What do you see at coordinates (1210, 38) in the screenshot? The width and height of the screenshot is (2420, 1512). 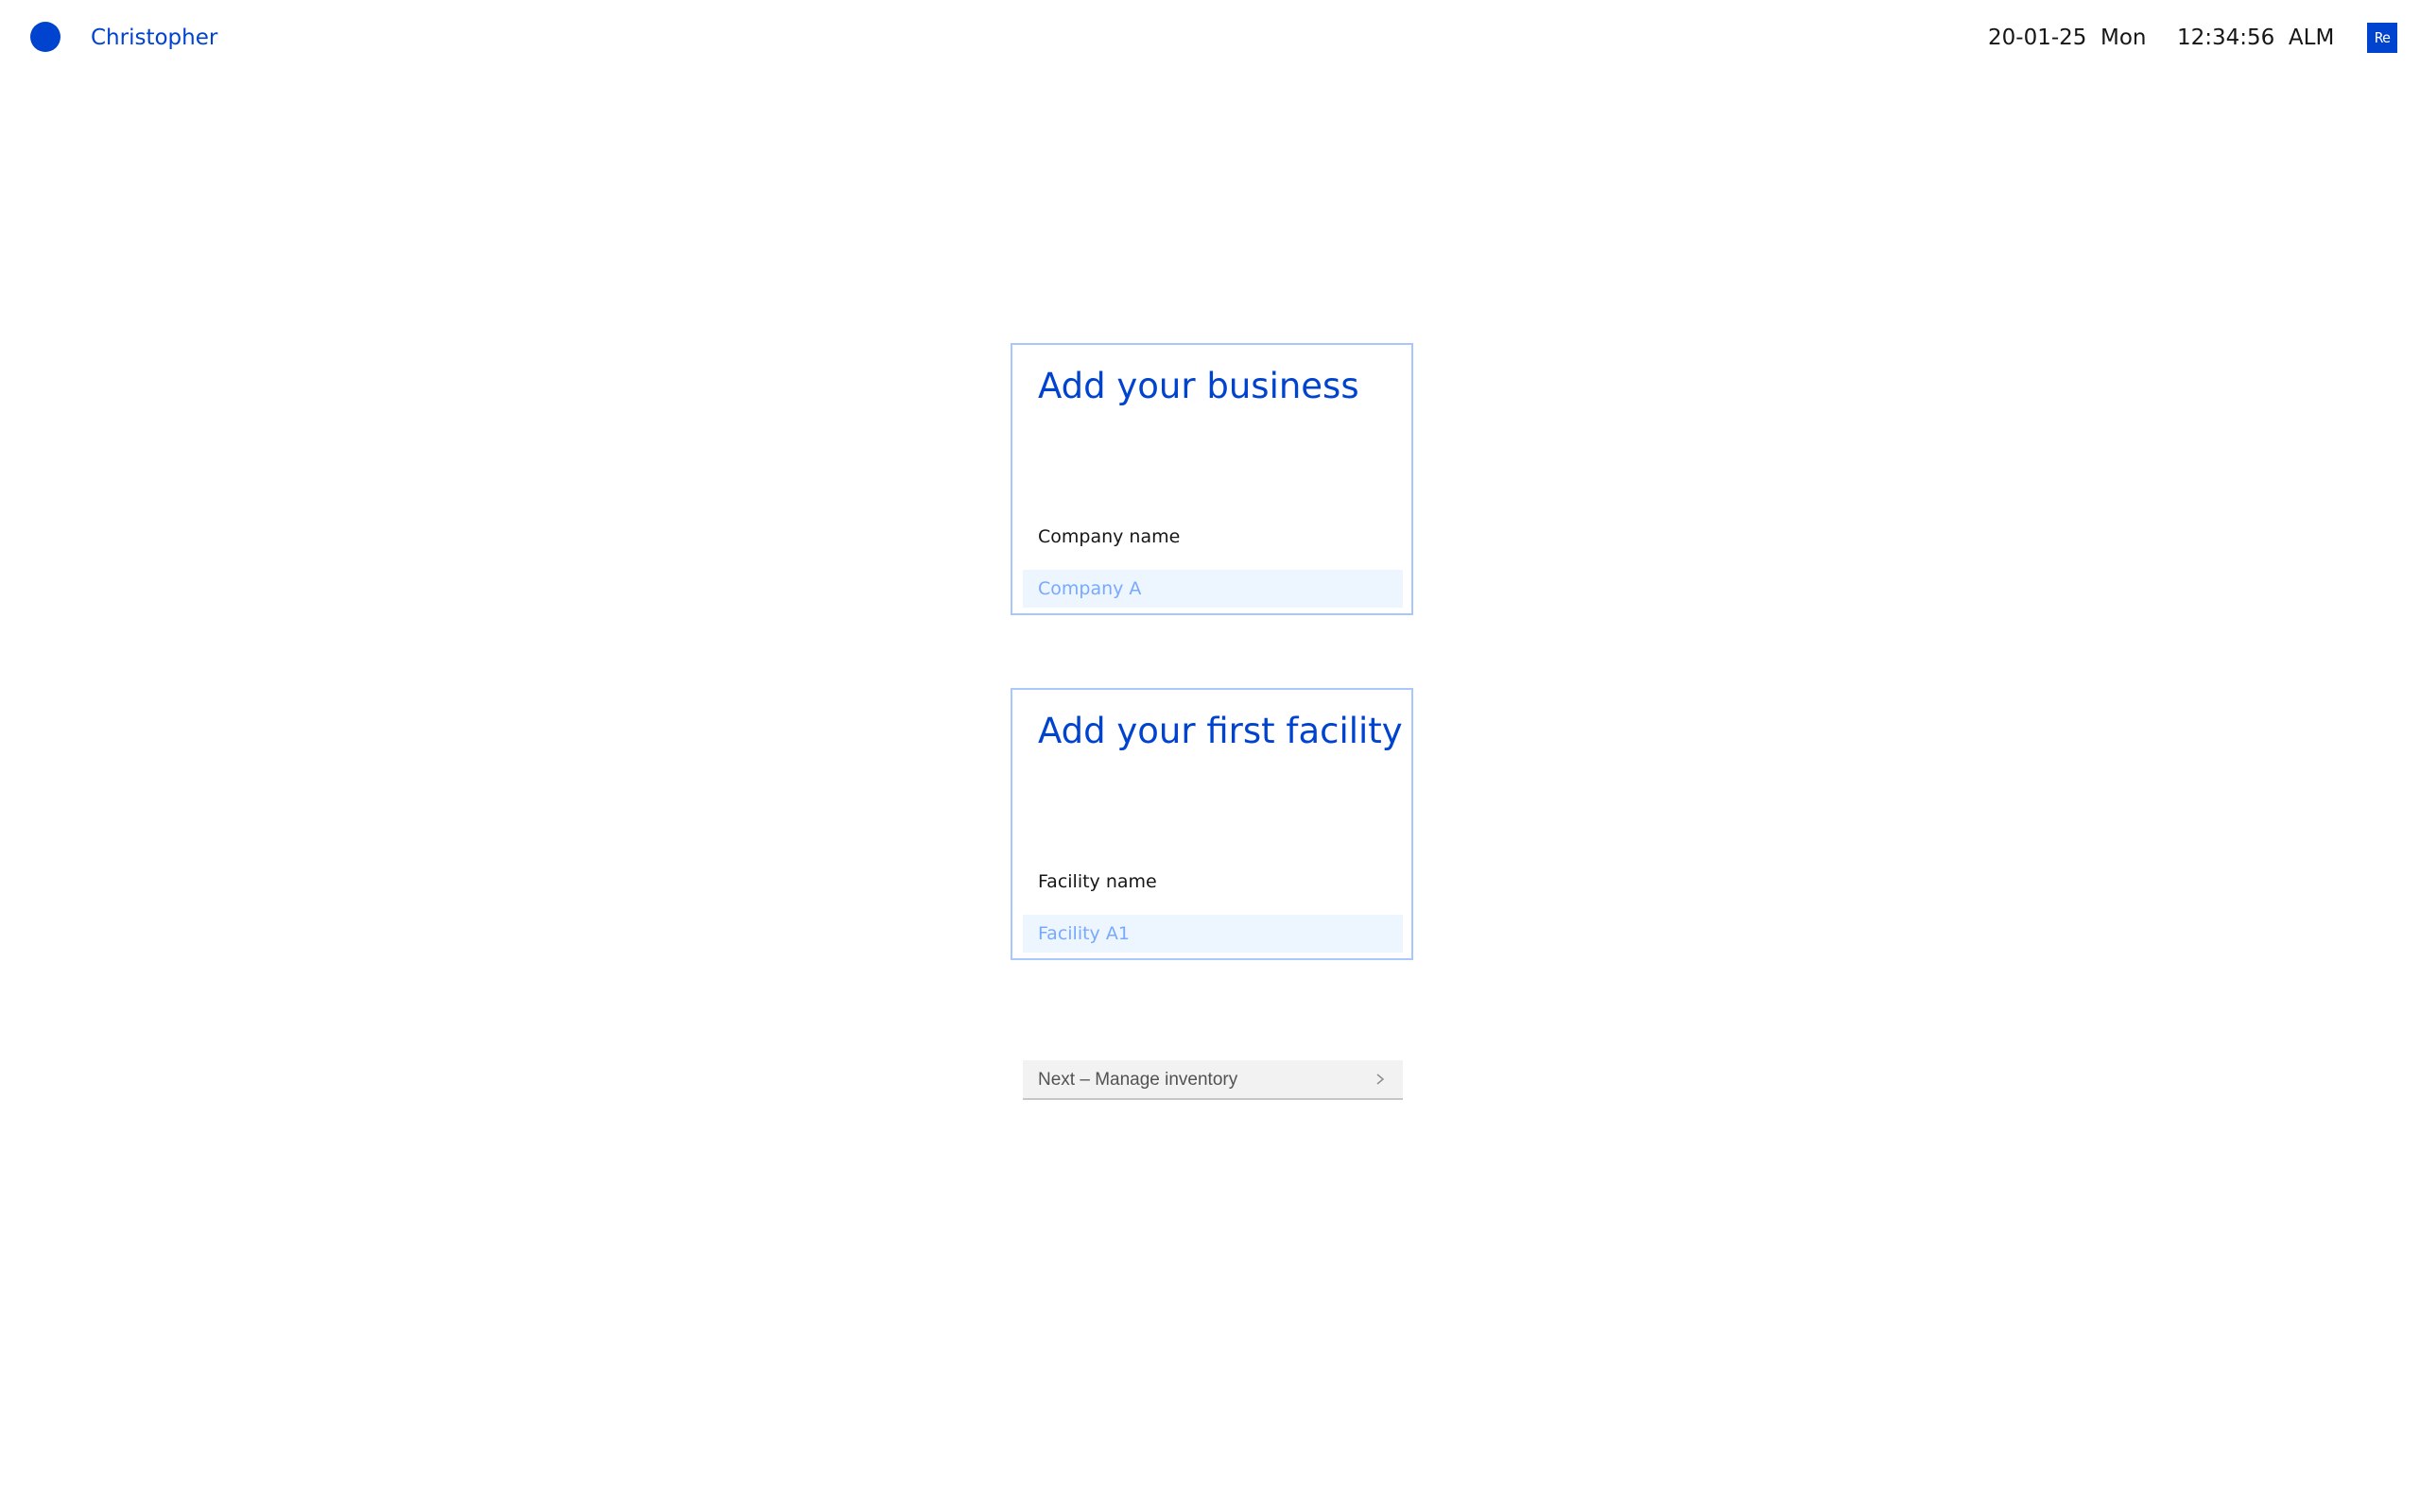 I see `top-bar: Christopher 20-01-25 Mon 12:34:56 ALM Re` at bounding box center [1210, 38].